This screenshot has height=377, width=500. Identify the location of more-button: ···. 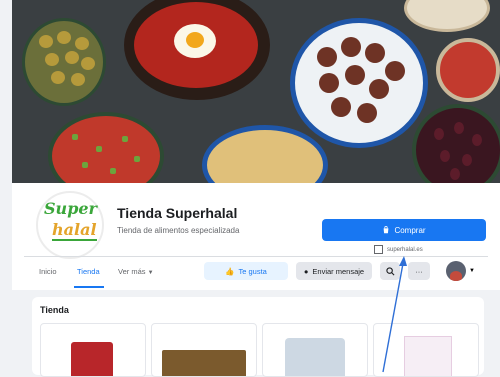
(419, 271).